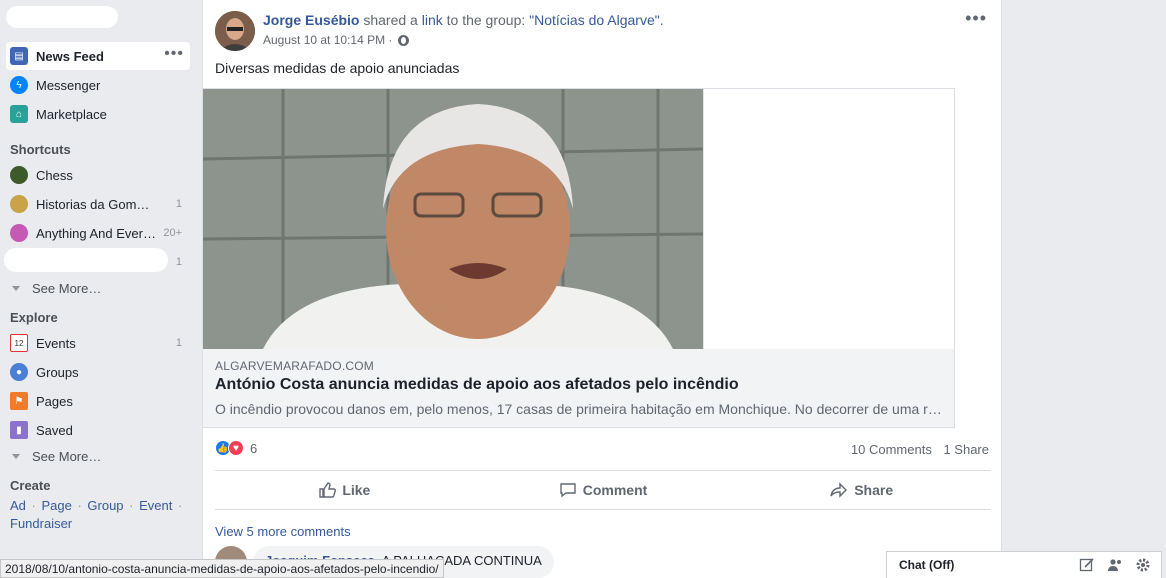 The image size is (1166, 578). What do you see at coordinates (839, 490) in the screenshot?
I see `share-arrow-icon` at bounding box center [839, 490].